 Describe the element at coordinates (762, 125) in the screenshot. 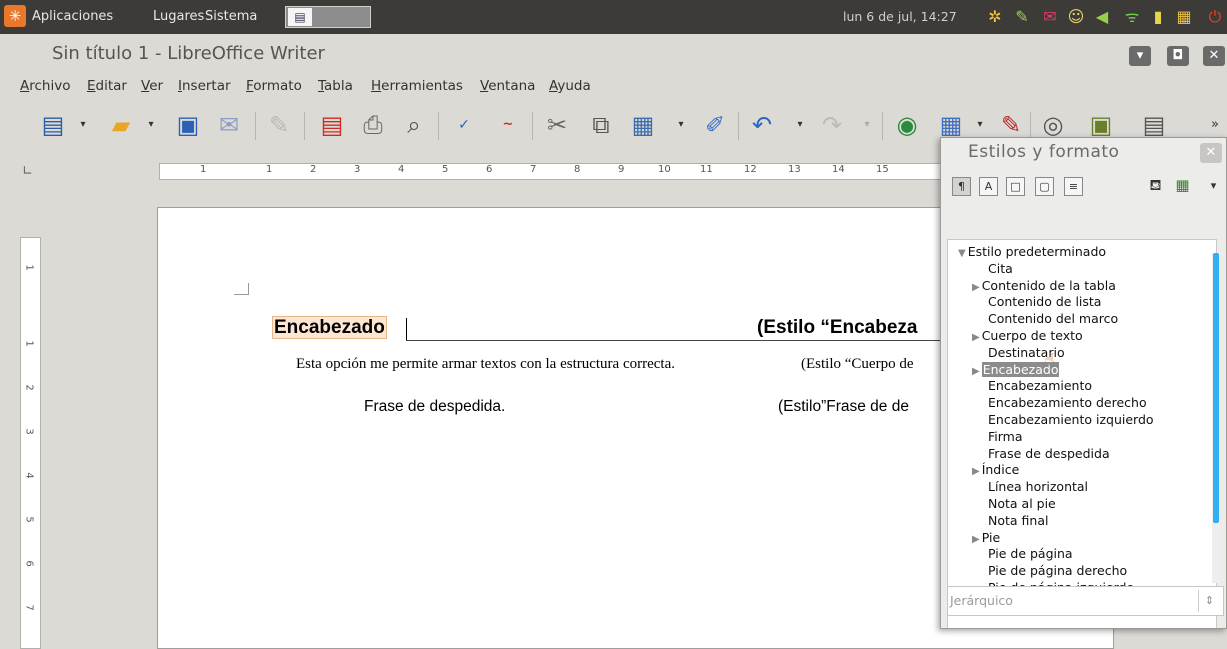

I see `undo-icon: ↶` at that location.